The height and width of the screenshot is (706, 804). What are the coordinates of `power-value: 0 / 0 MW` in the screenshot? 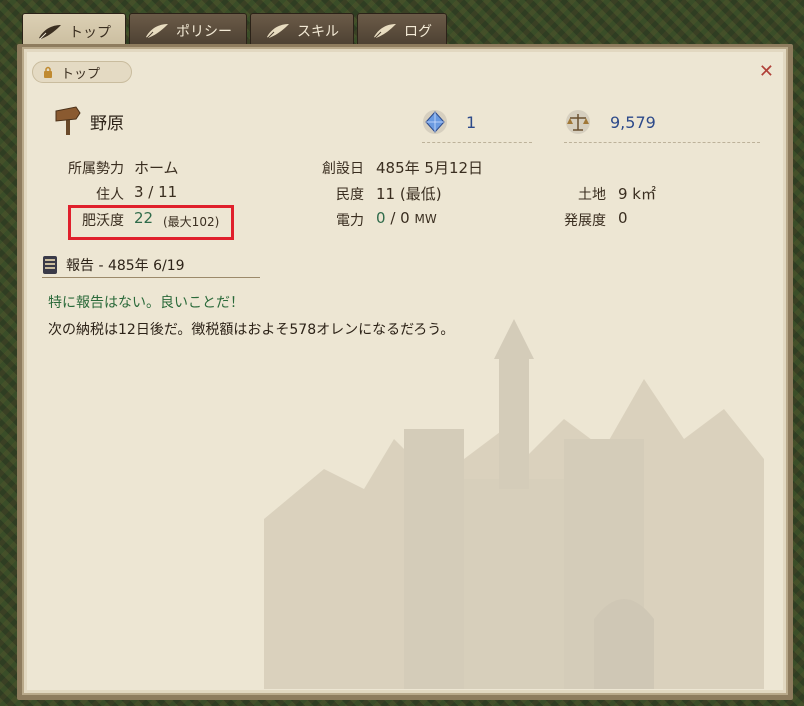 It's located at (406, 218).